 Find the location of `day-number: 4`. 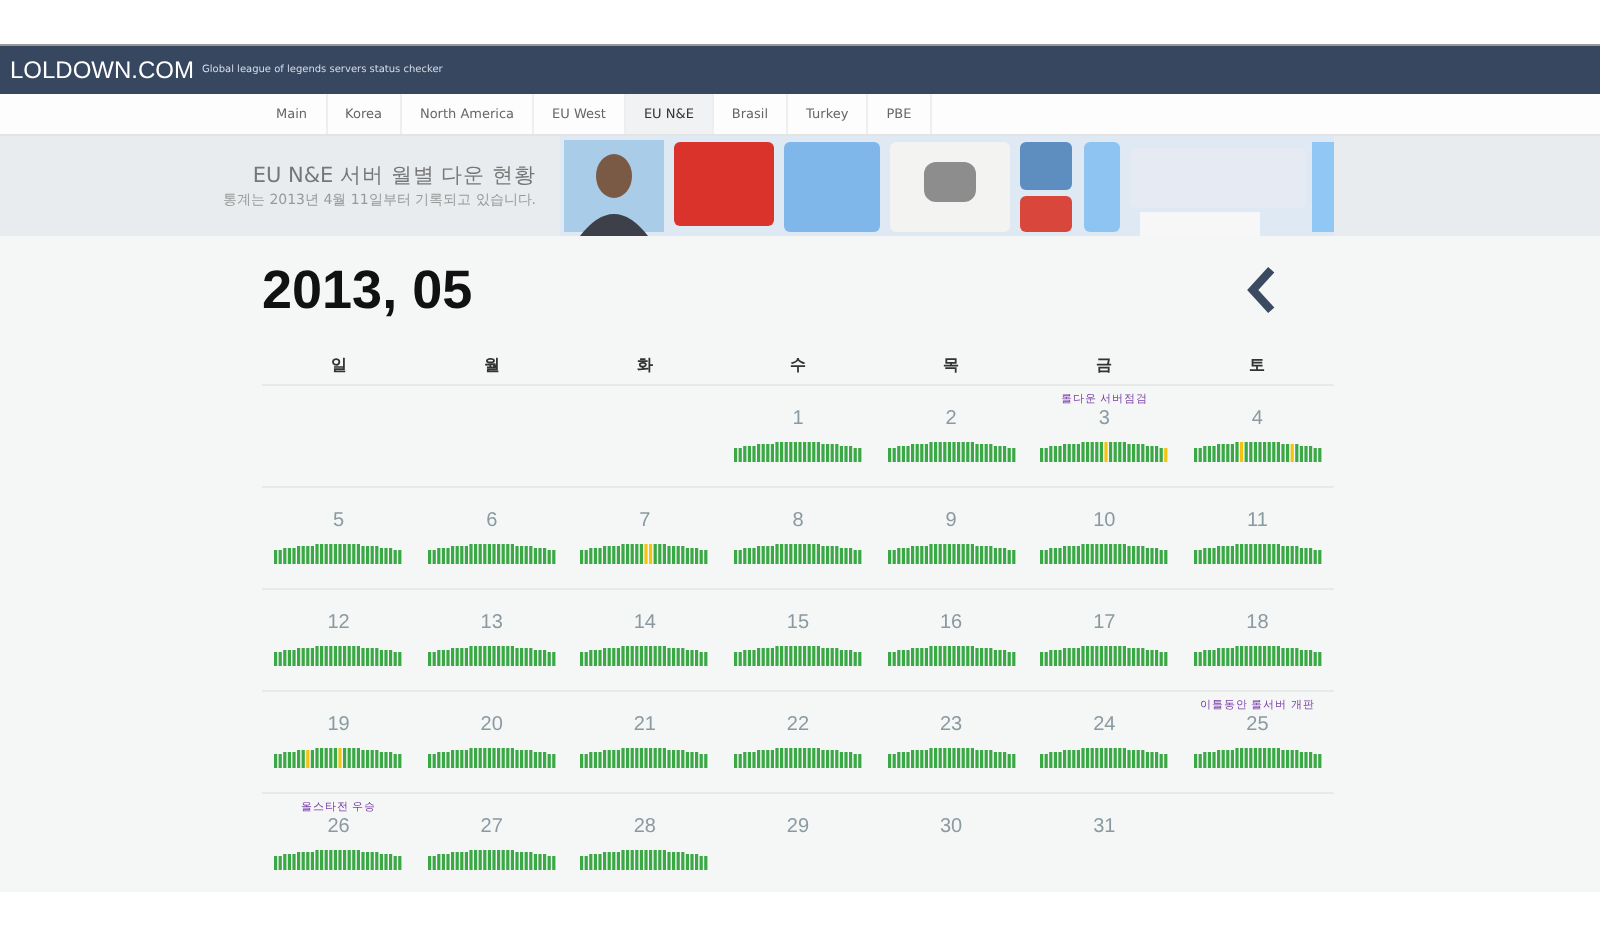

day-number: 4 is located at coordinates (1257, 421).